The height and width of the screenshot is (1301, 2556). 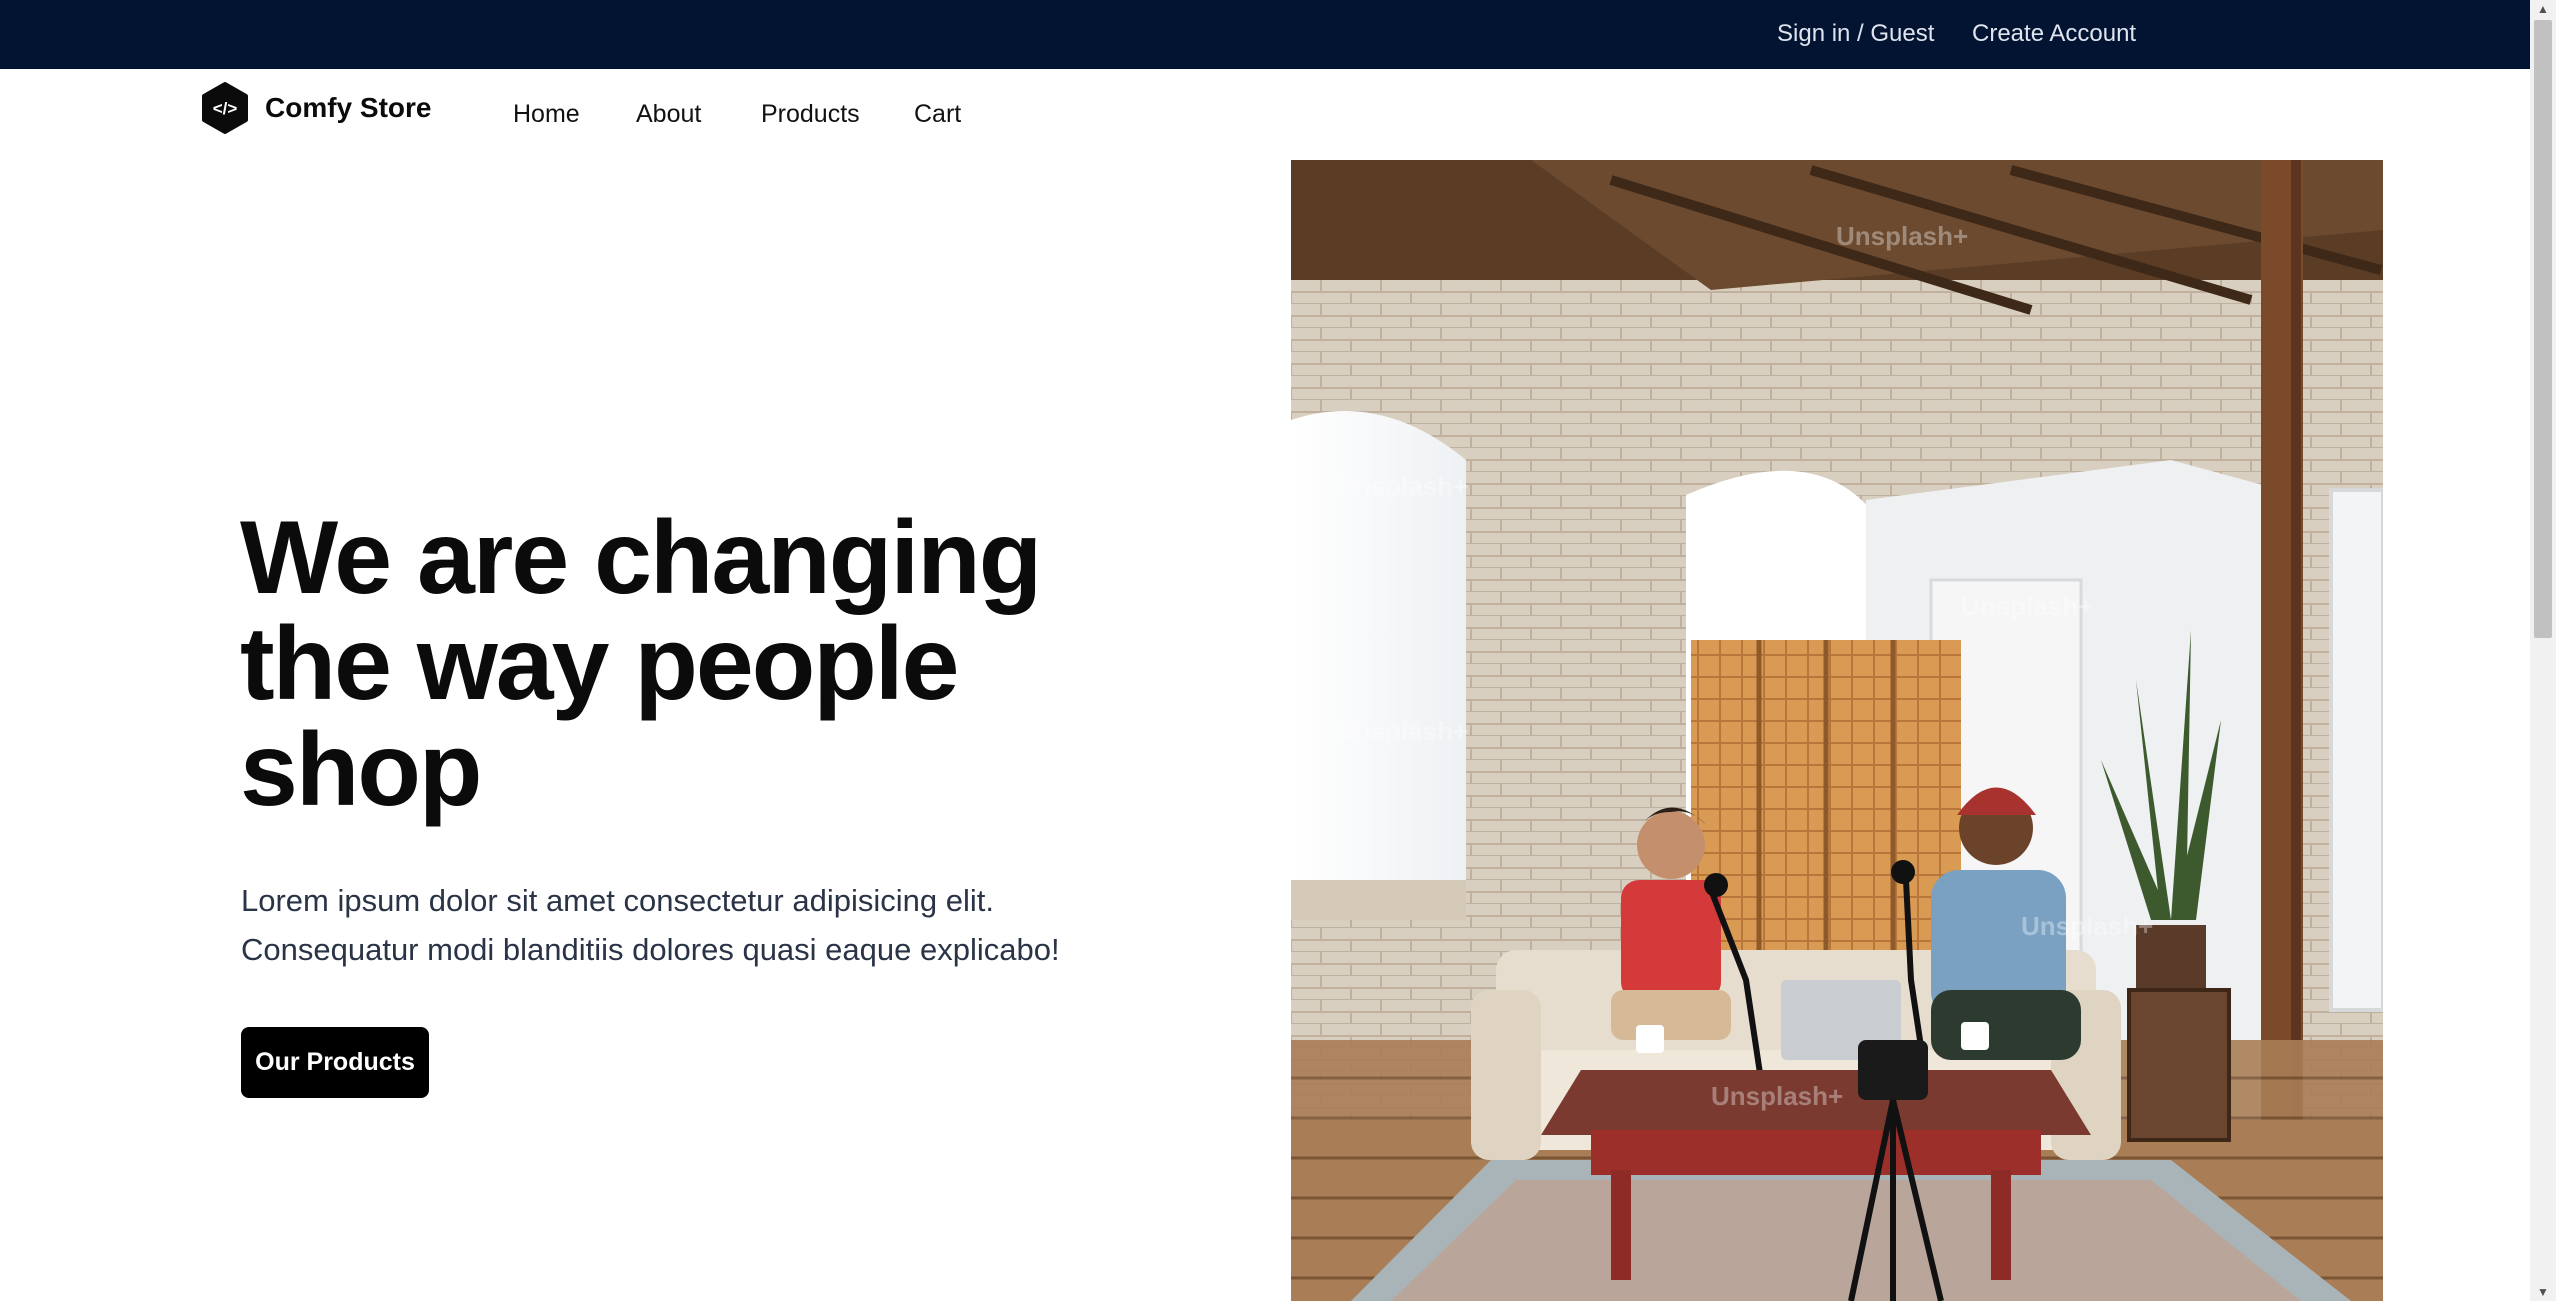 I want to click on hero-headline-line: shop, so click(x=361, y=770).